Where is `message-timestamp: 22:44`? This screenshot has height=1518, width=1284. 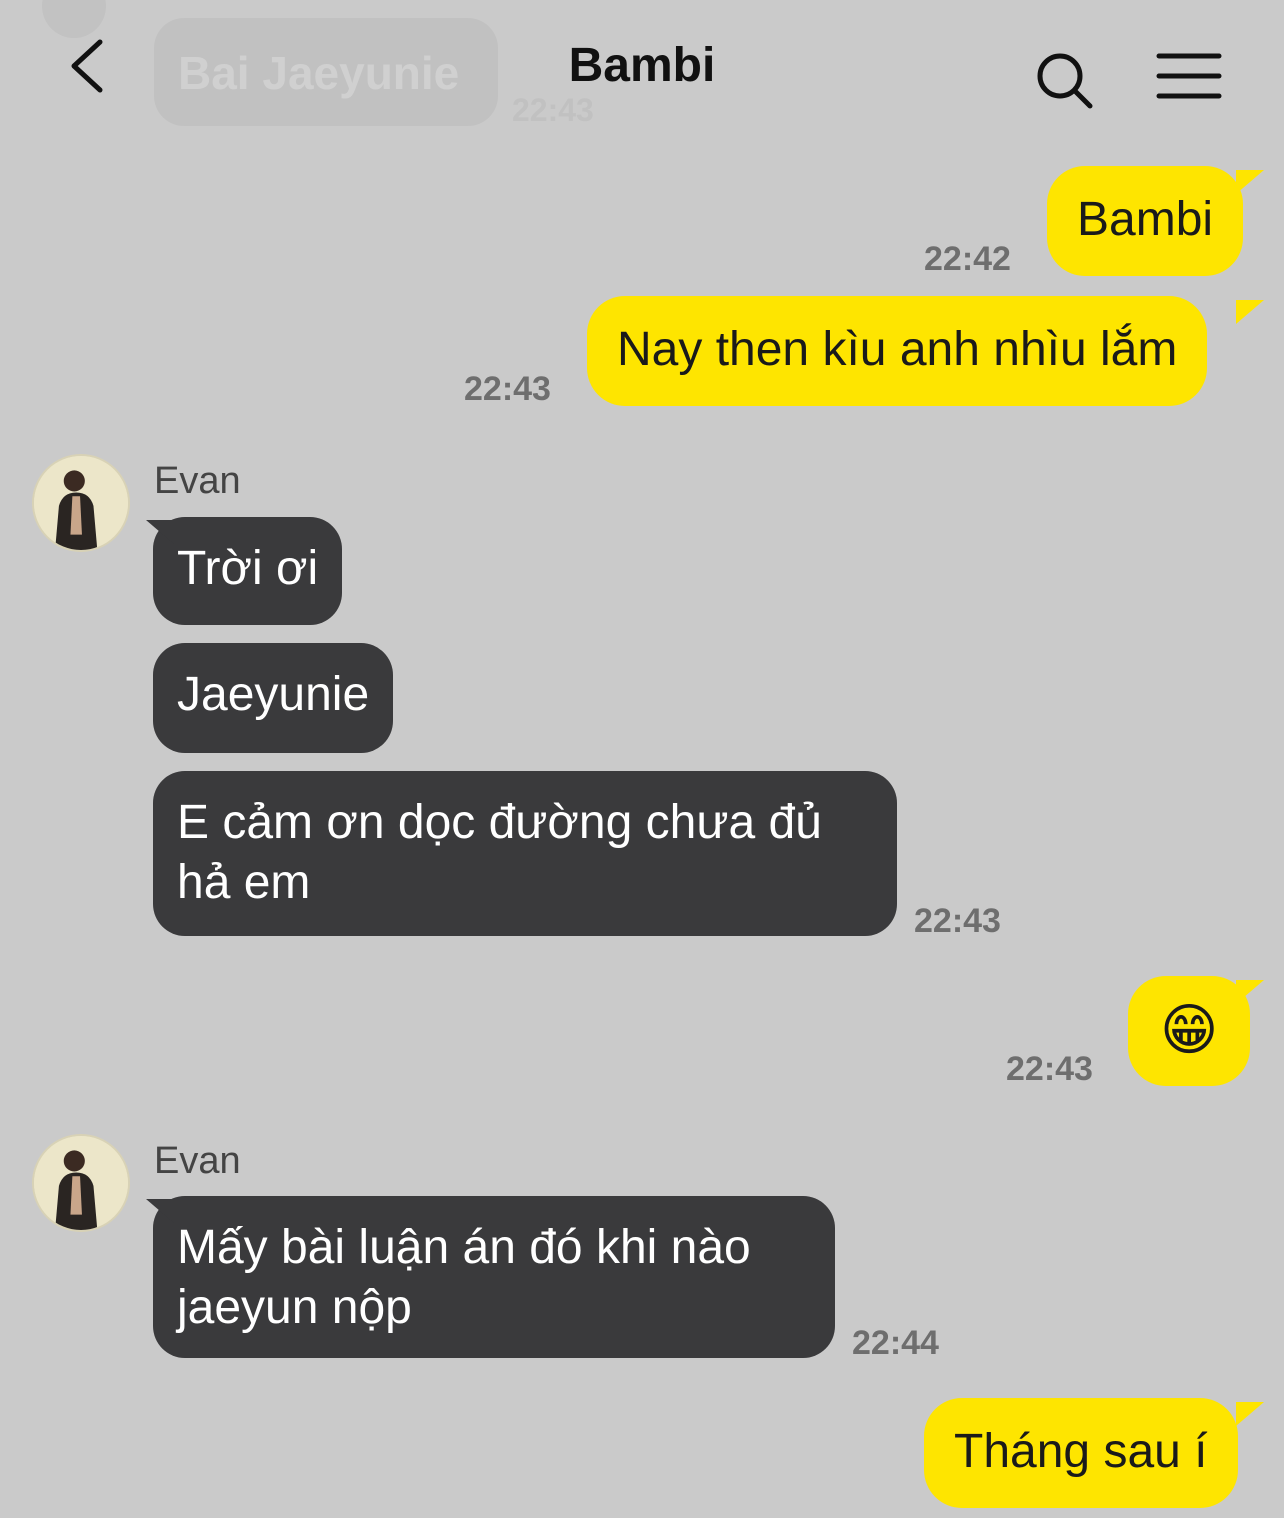 message-timestamp: 22:44 is located at coordinates (895, 1343).